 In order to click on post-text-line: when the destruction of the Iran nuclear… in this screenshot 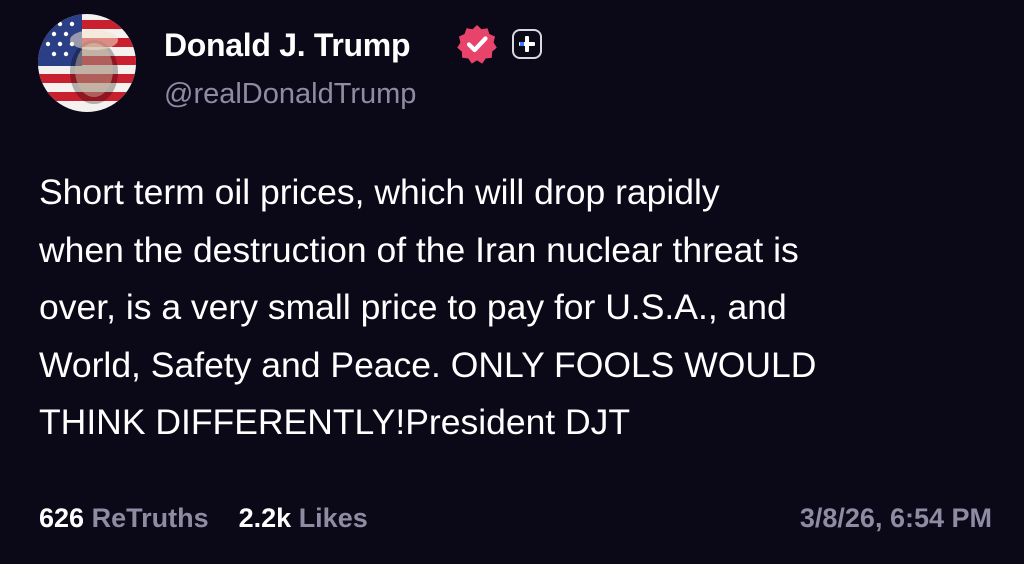, I will do `click(419, 249)`.